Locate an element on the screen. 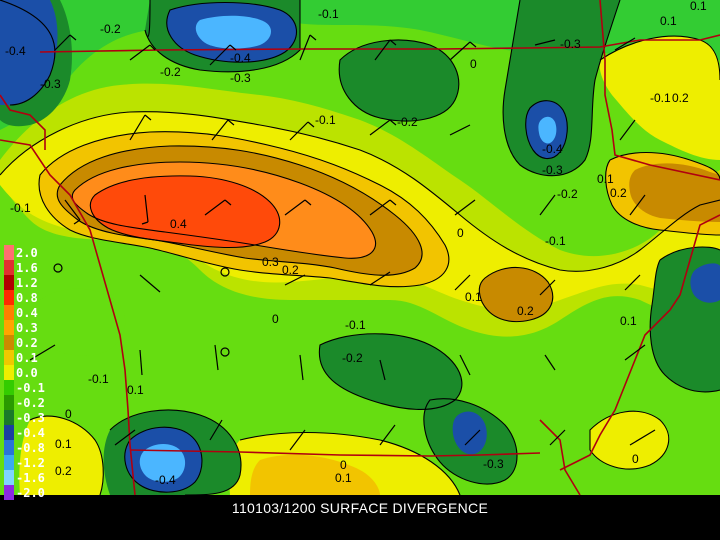  legend-label: 0.0 is located at coordinates (27, 373).